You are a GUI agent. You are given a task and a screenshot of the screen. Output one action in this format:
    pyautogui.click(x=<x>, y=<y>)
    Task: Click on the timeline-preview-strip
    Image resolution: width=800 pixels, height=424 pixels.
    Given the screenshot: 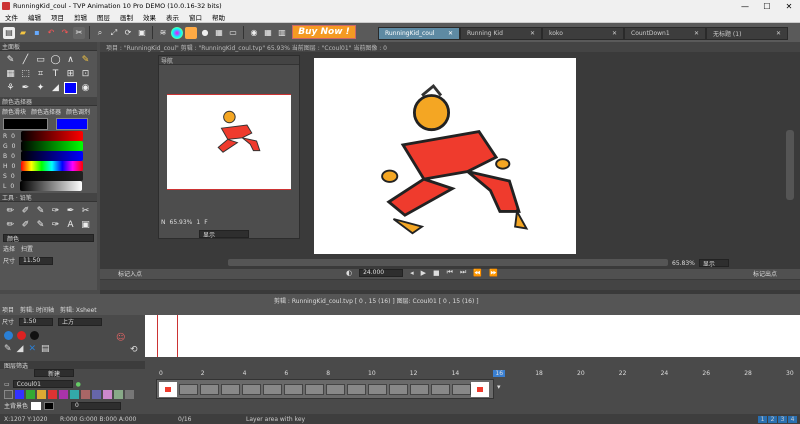 What is the action you would take?
    pyautogui.click(x=472, y=336)
    